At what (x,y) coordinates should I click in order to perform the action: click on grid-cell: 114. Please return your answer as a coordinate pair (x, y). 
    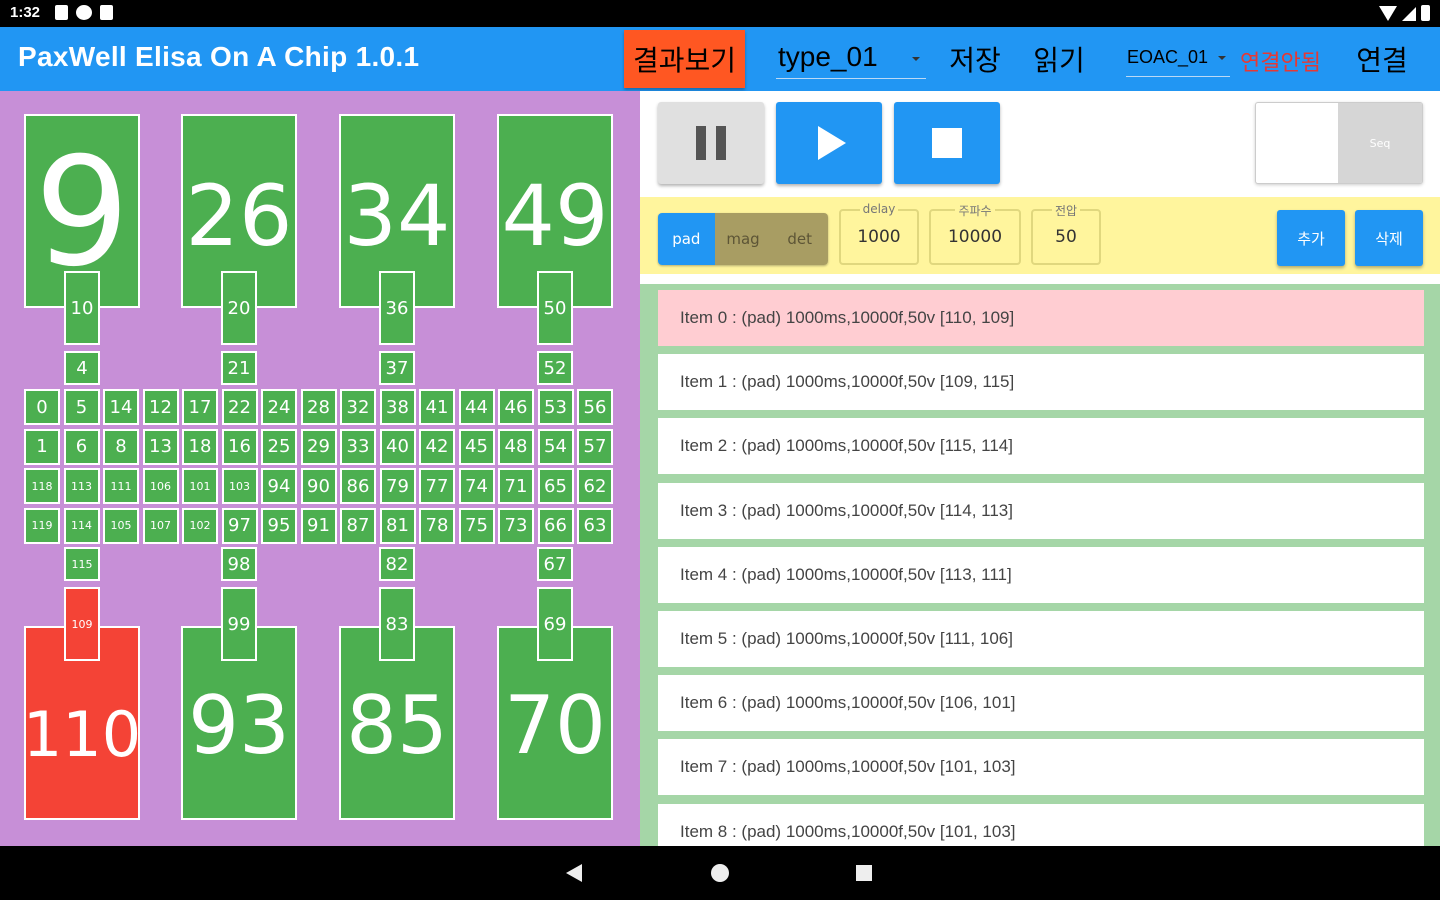
    Looking at the image, I should click on (81, 525).